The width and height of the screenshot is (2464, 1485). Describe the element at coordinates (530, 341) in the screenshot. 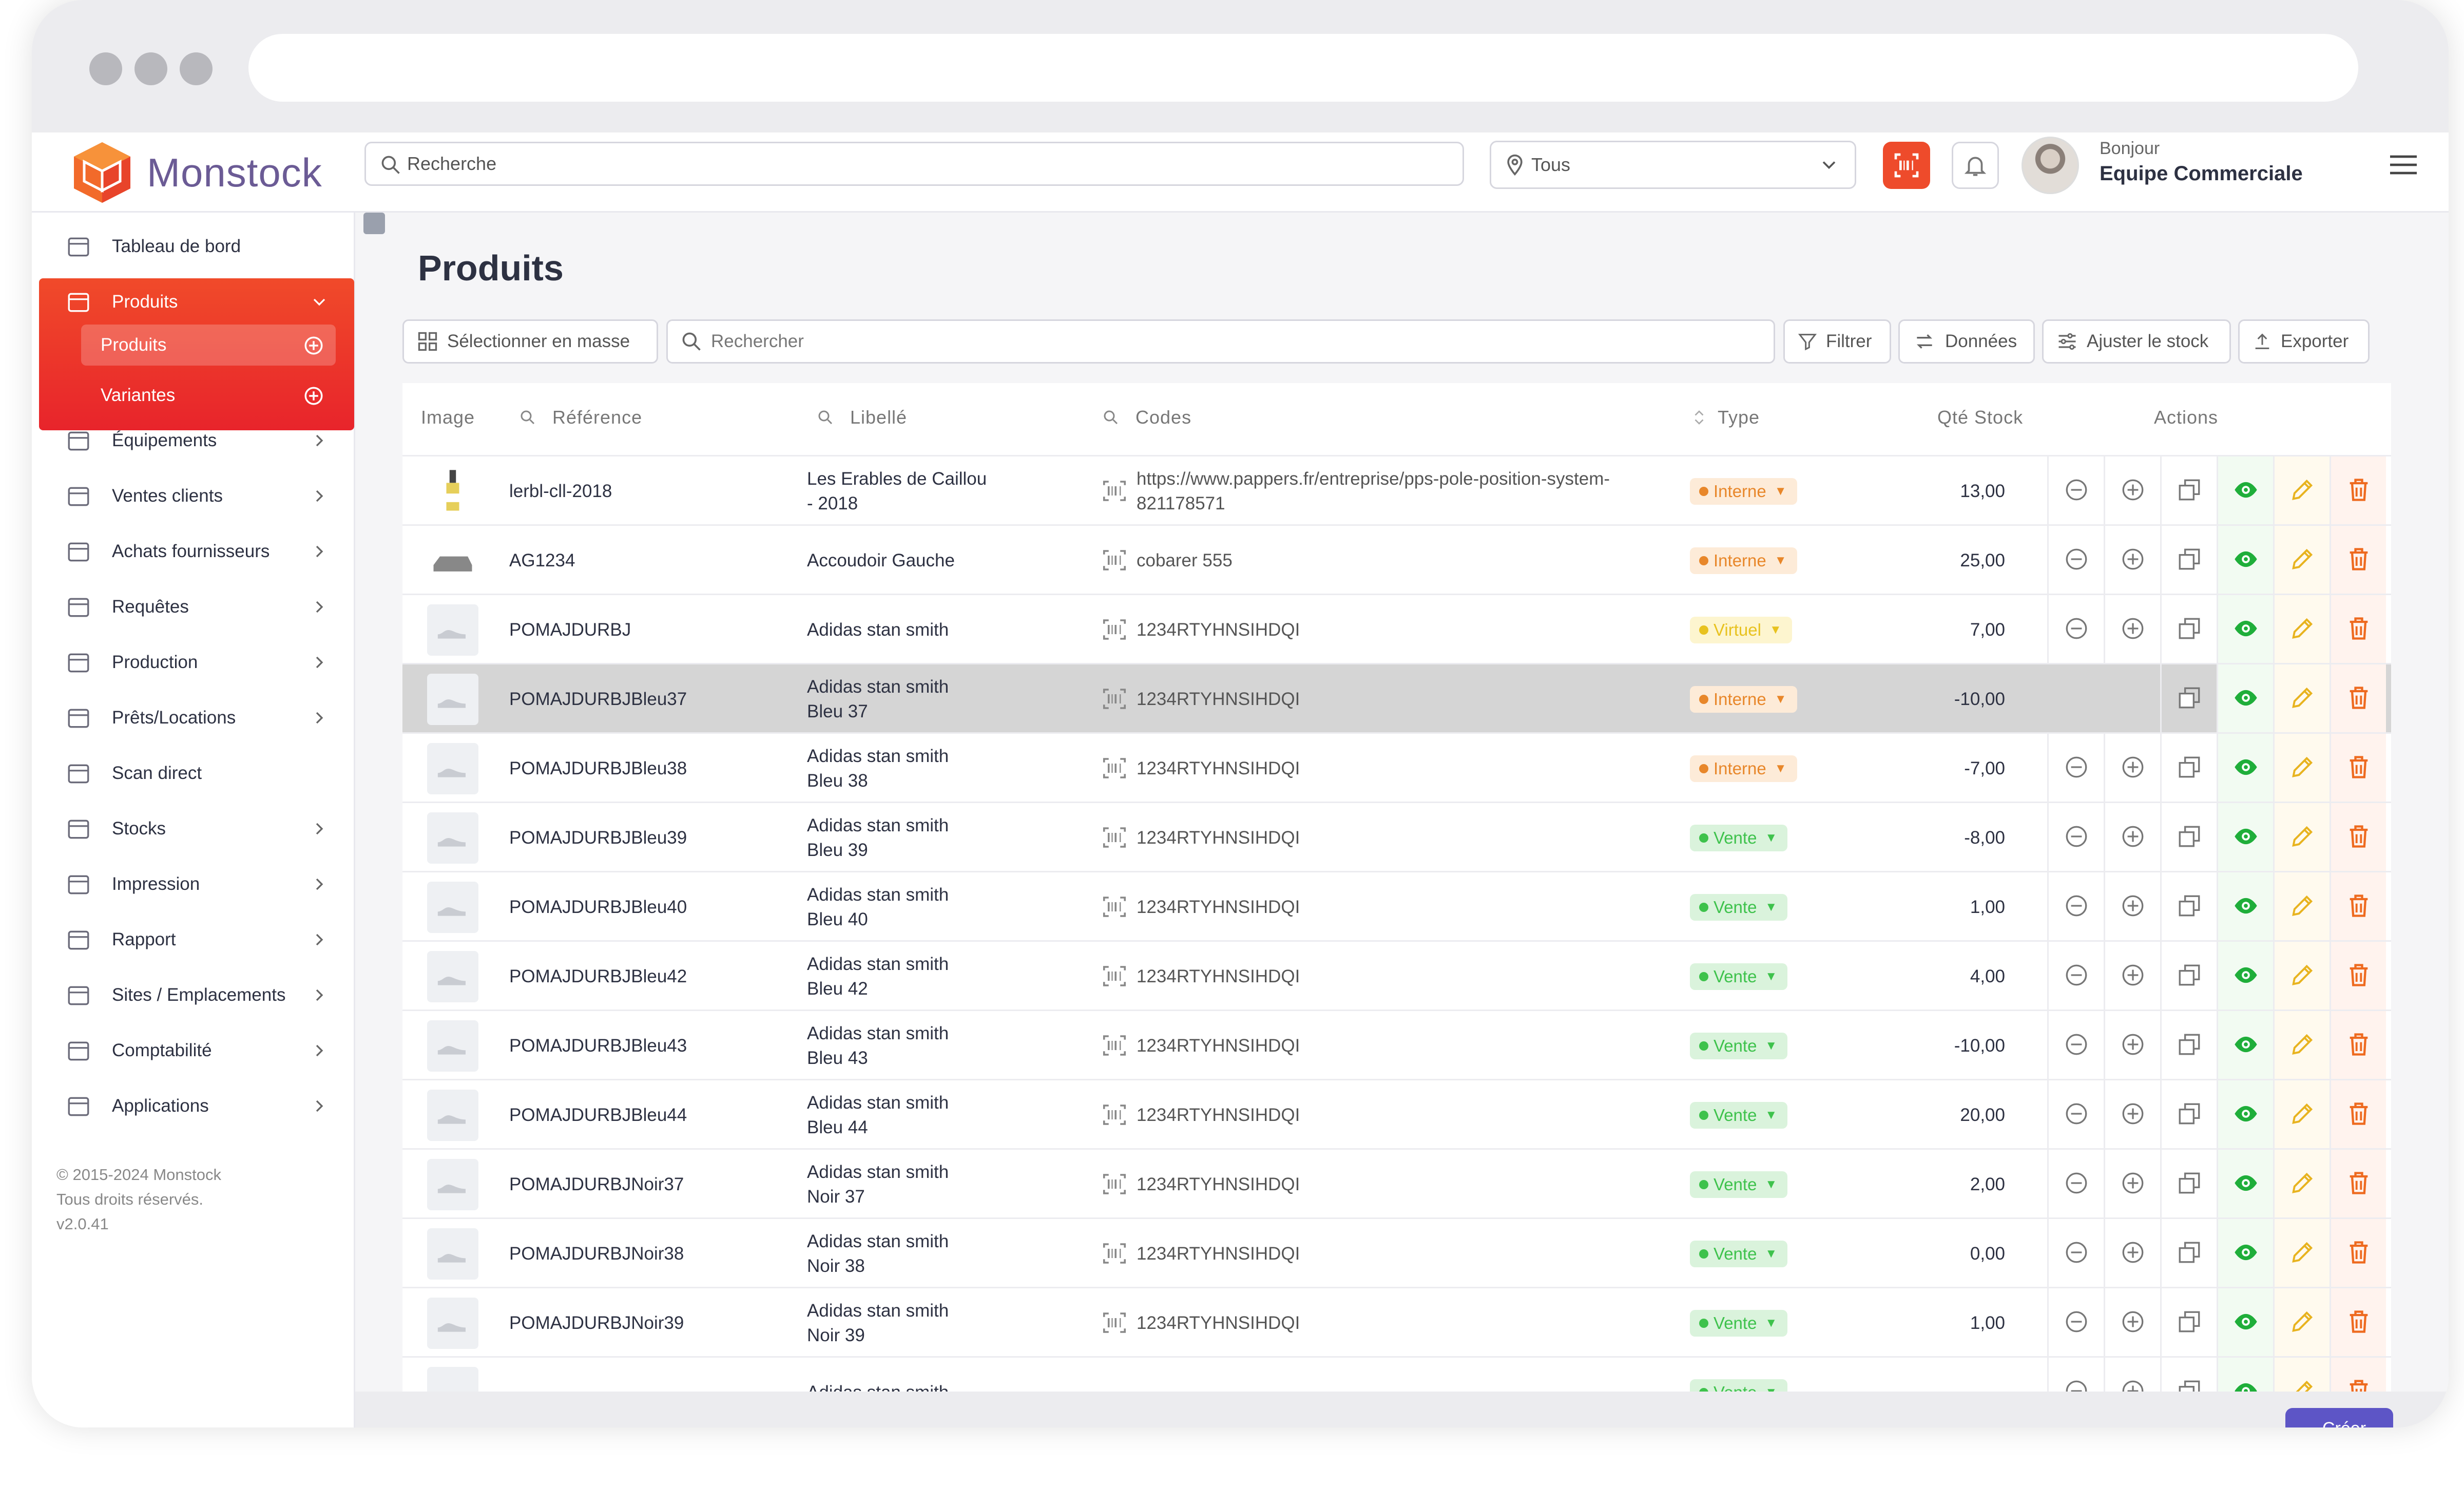

I see `select-mass-button: Sélectionner en masse` at that location.